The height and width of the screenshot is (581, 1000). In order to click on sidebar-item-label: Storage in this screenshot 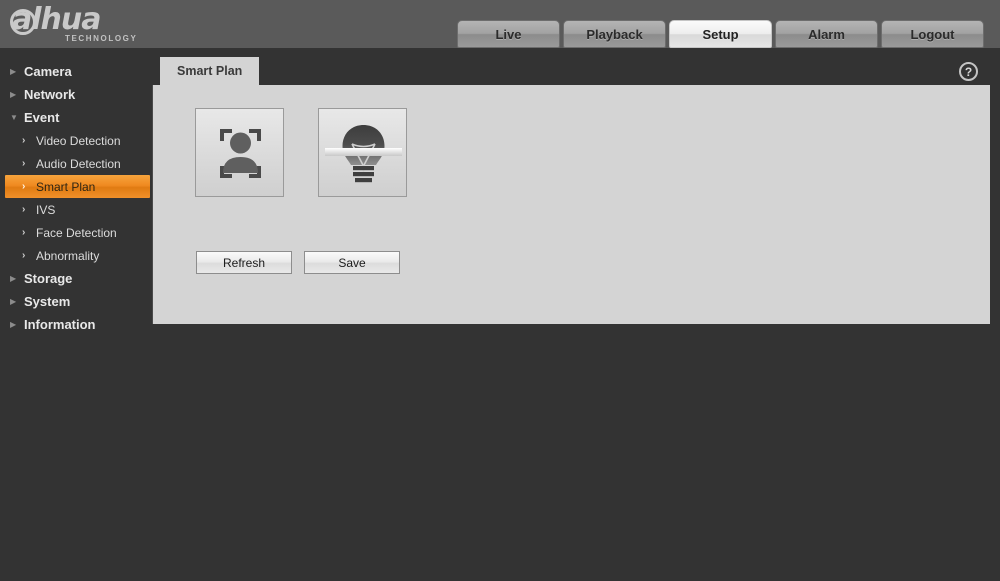, I will do `click(48, 278)`.